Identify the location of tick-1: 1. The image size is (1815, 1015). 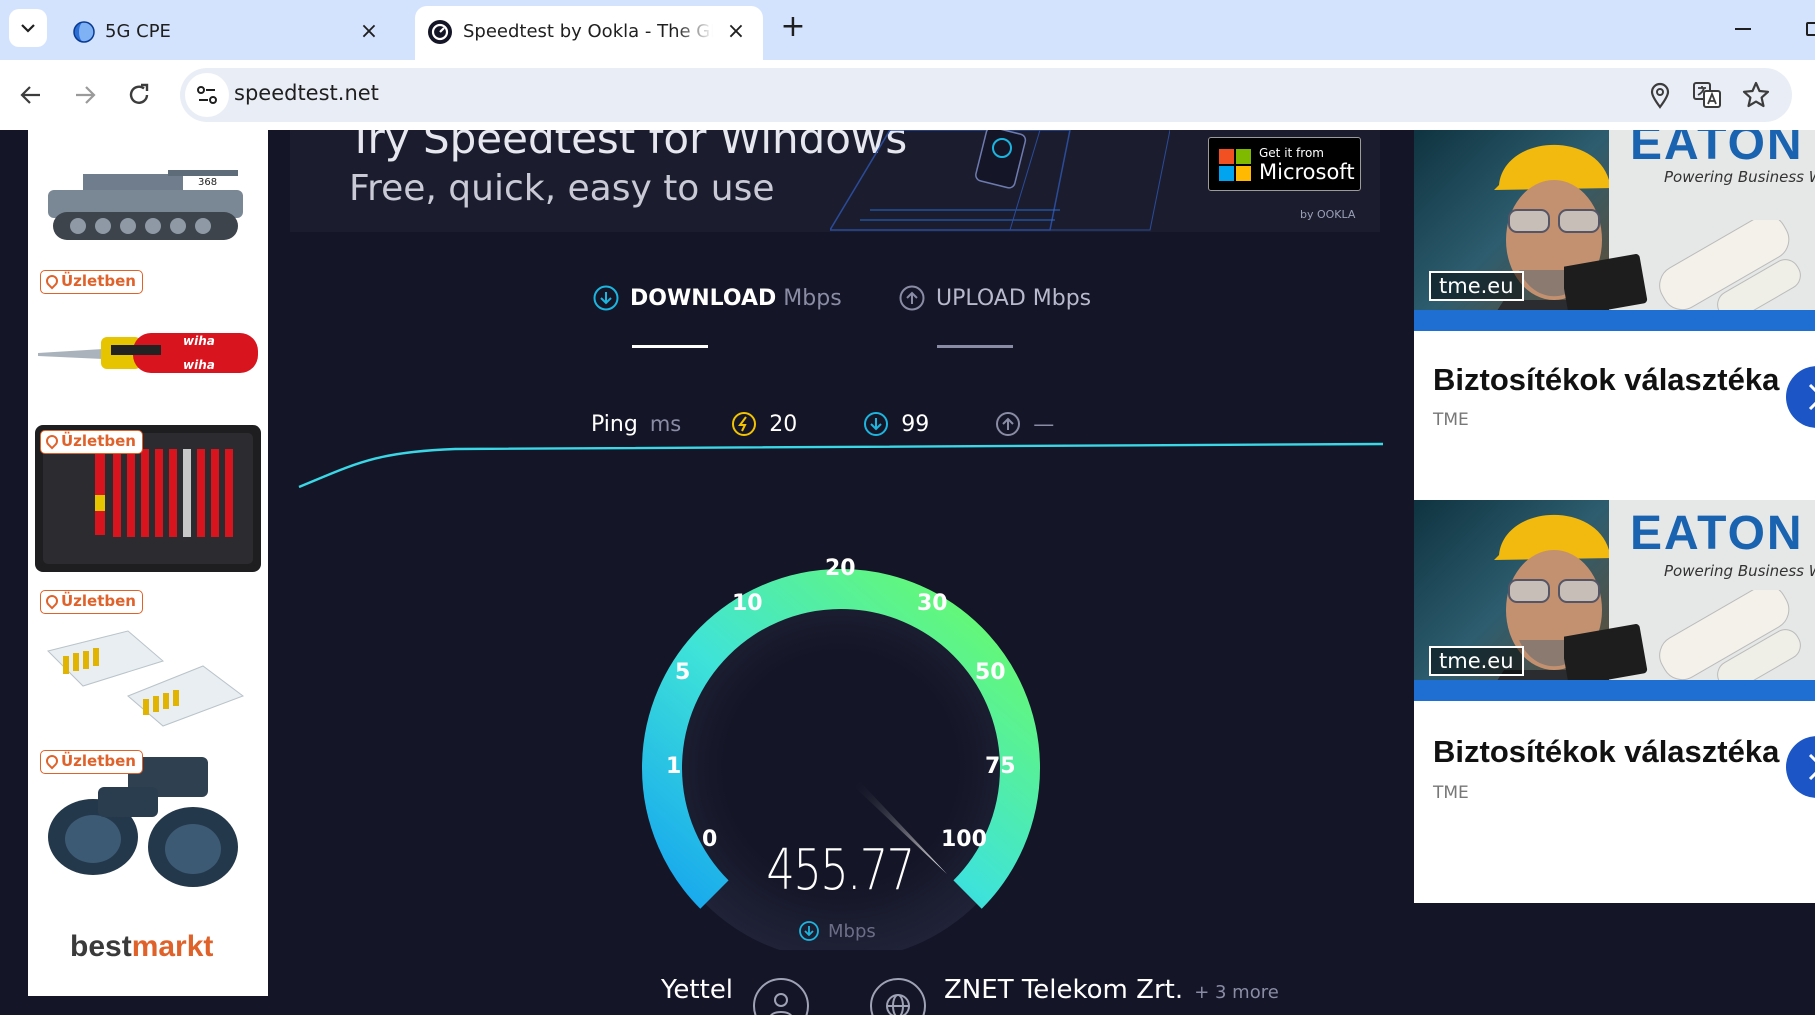
(674, 766).